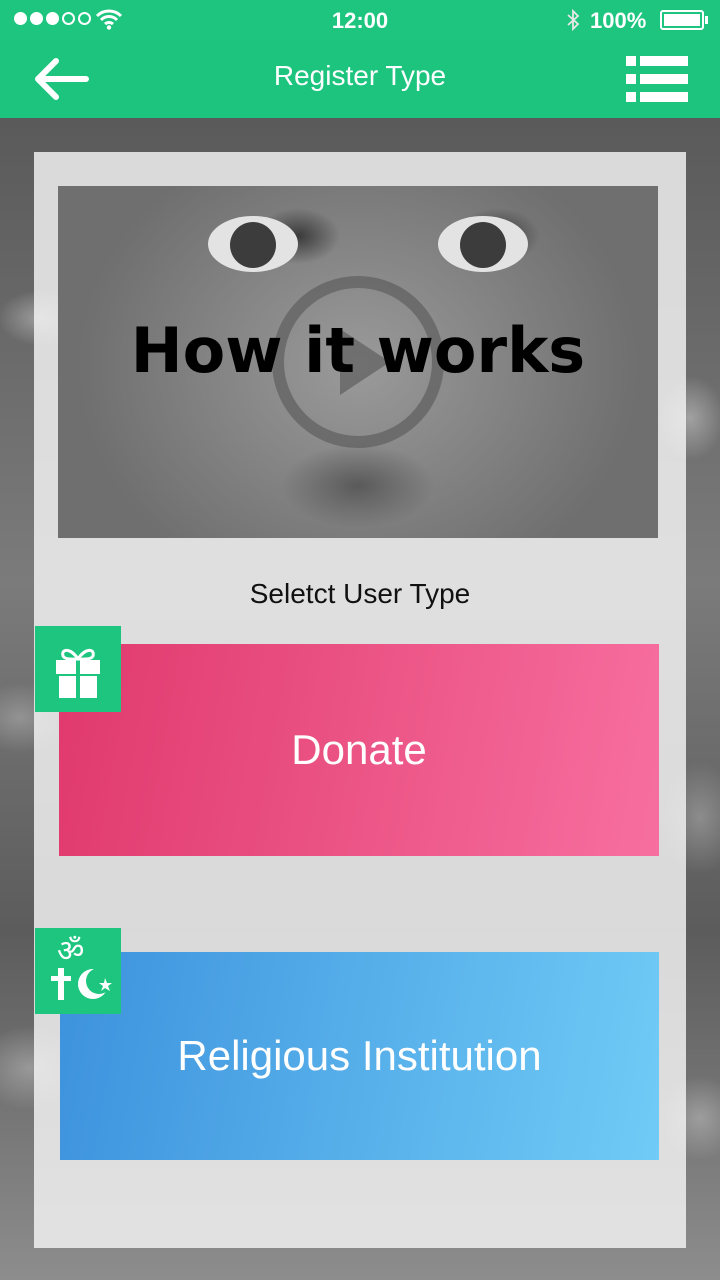 The image size is (720, 1280). What do you see at coordinates (573, 20) in the screenshot?
I see `bluetooth-icon` at bounding box center [573, 20].